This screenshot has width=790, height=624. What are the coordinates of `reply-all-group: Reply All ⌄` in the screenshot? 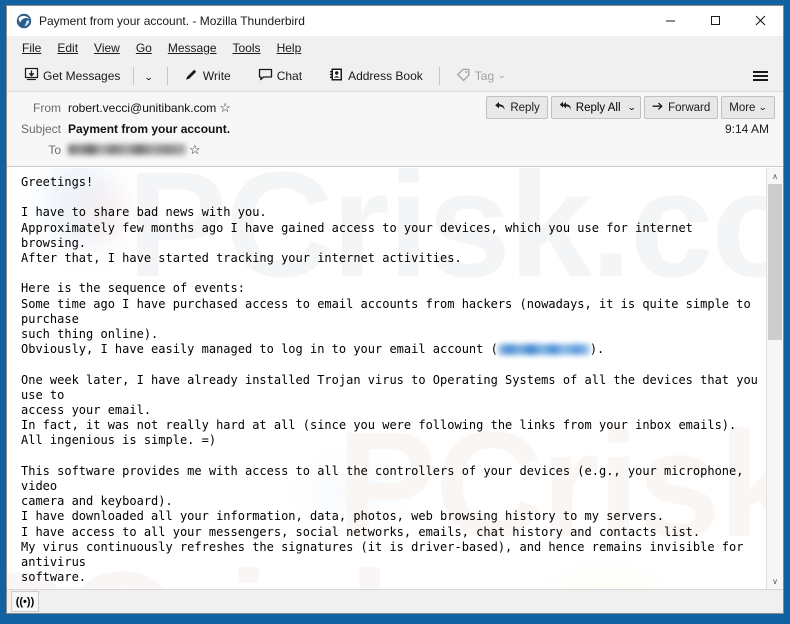 It's located at (596, 107).